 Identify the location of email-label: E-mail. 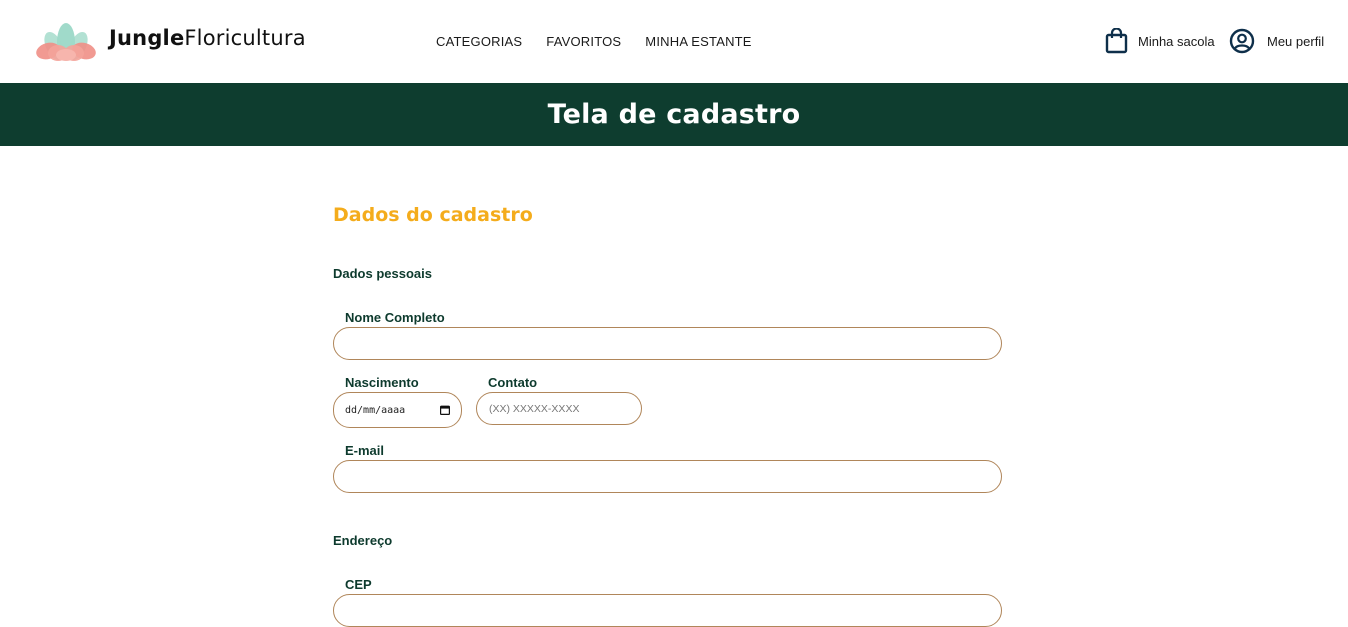
(365, 450).